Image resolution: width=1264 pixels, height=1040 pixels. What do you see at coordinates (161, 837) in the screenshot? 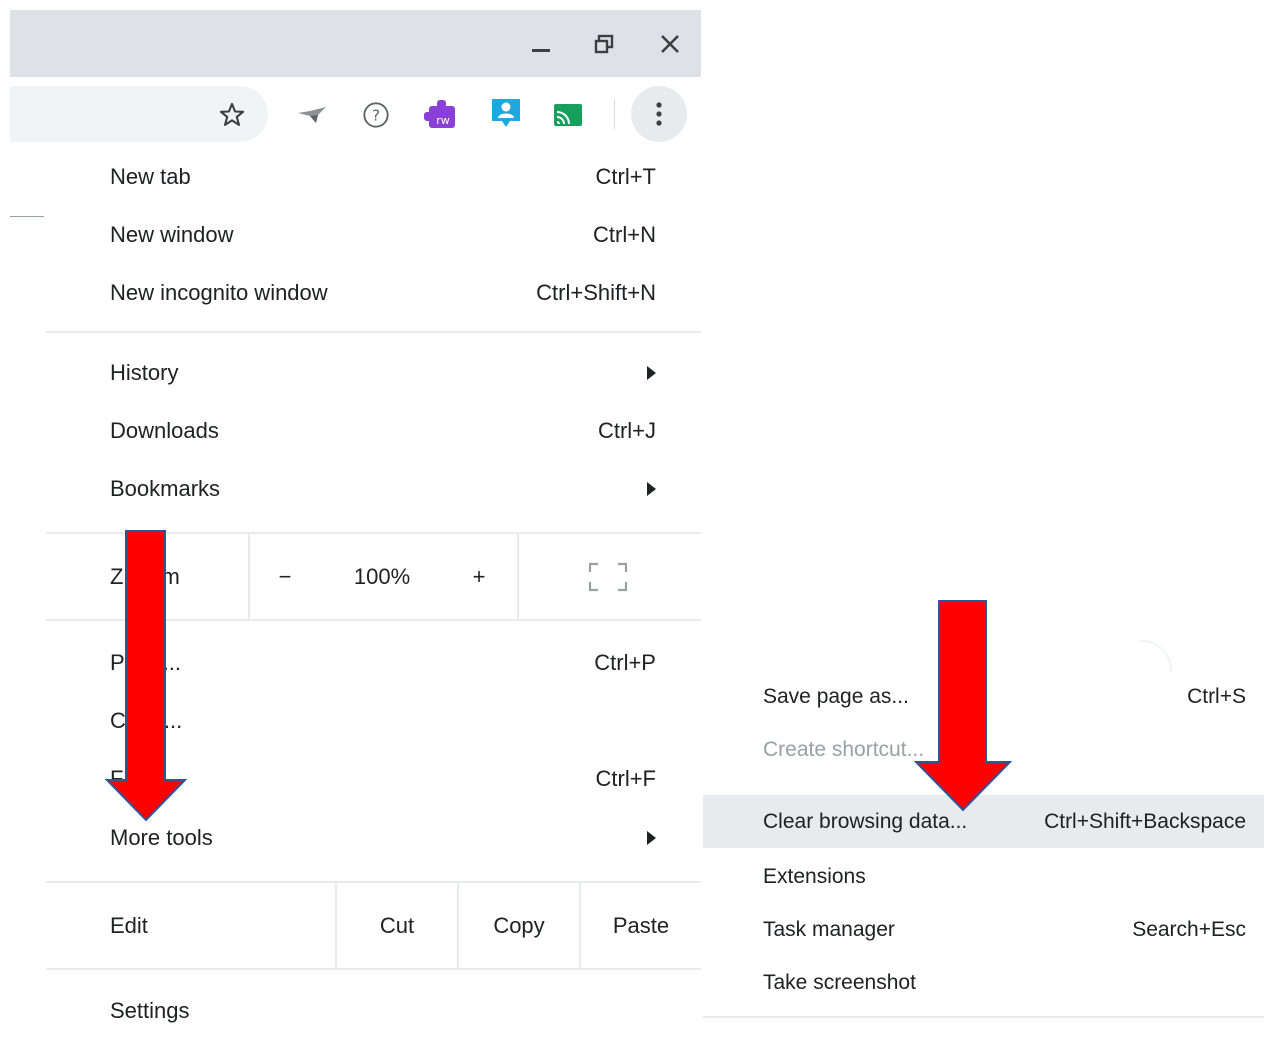
I see `menu-item-label: More tools` at bounding box center [161, 837].